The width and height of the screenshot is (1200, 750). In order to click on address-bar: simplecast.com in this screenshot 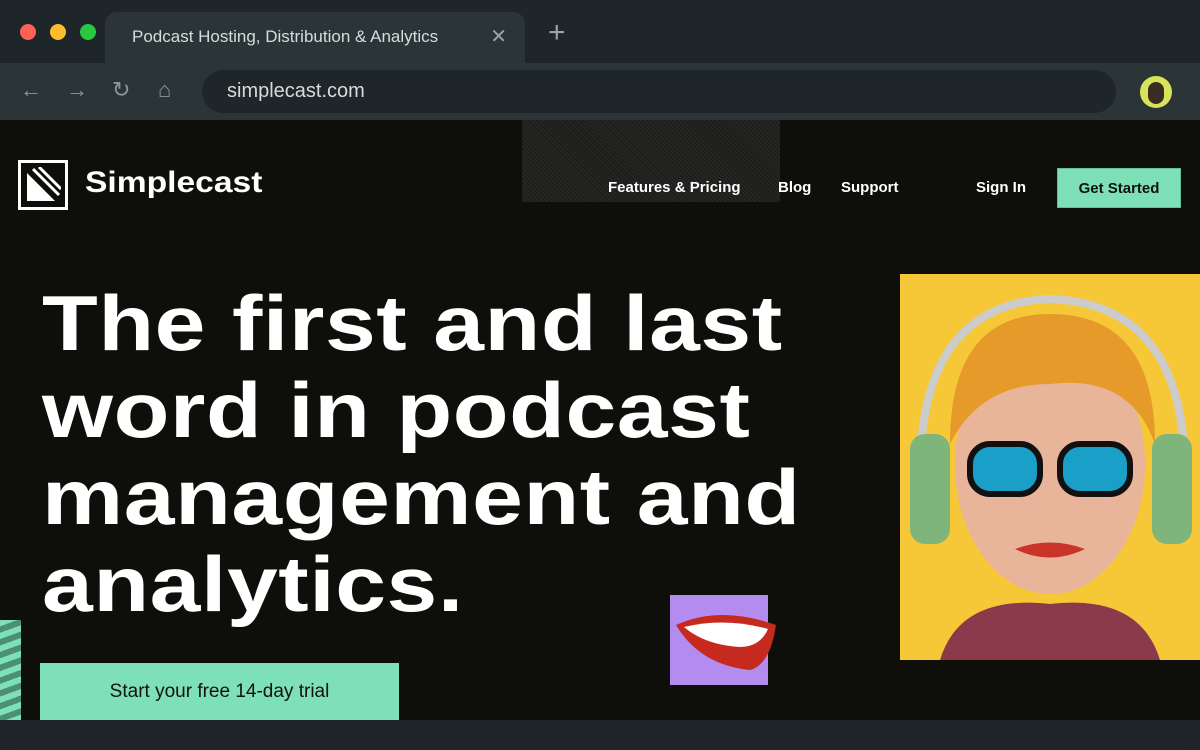, I will do `click(659, 91)`.